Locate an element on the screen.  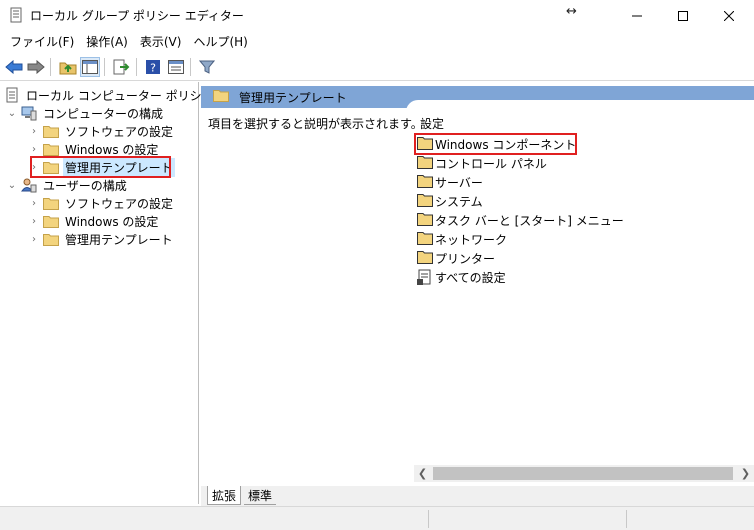
tree-item-label: ユーザーの構成 is located at coordinates (85, 185).